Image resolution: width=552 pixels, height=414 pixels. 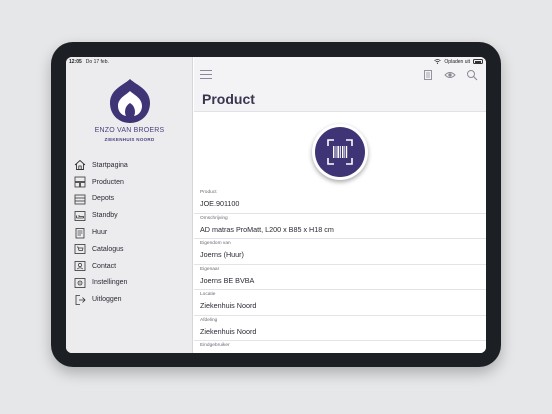 I want to click on field-eigendom-van: Eigendom van Joerns (Huur), so click(x=340, y=252).